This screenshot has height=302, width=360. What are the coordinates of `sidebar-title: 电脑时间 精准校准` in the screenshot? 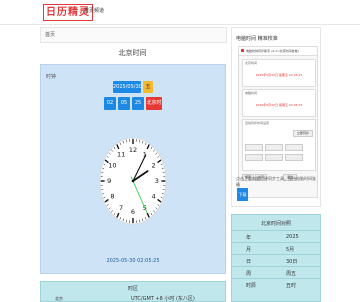 It's located at (257, 38).